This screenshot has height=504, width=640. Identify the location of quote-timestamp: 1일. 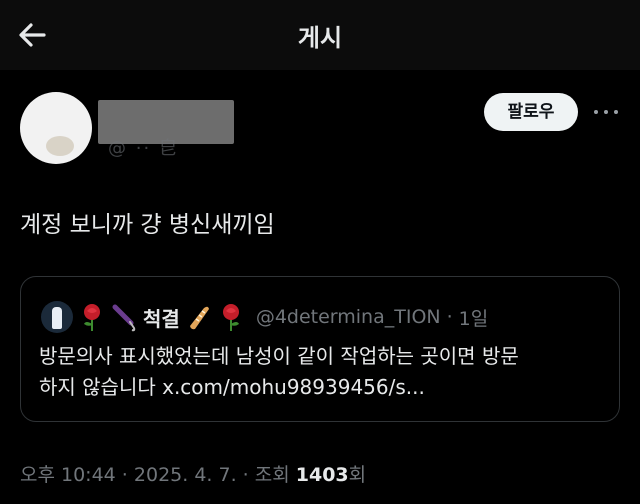
(474, 317).